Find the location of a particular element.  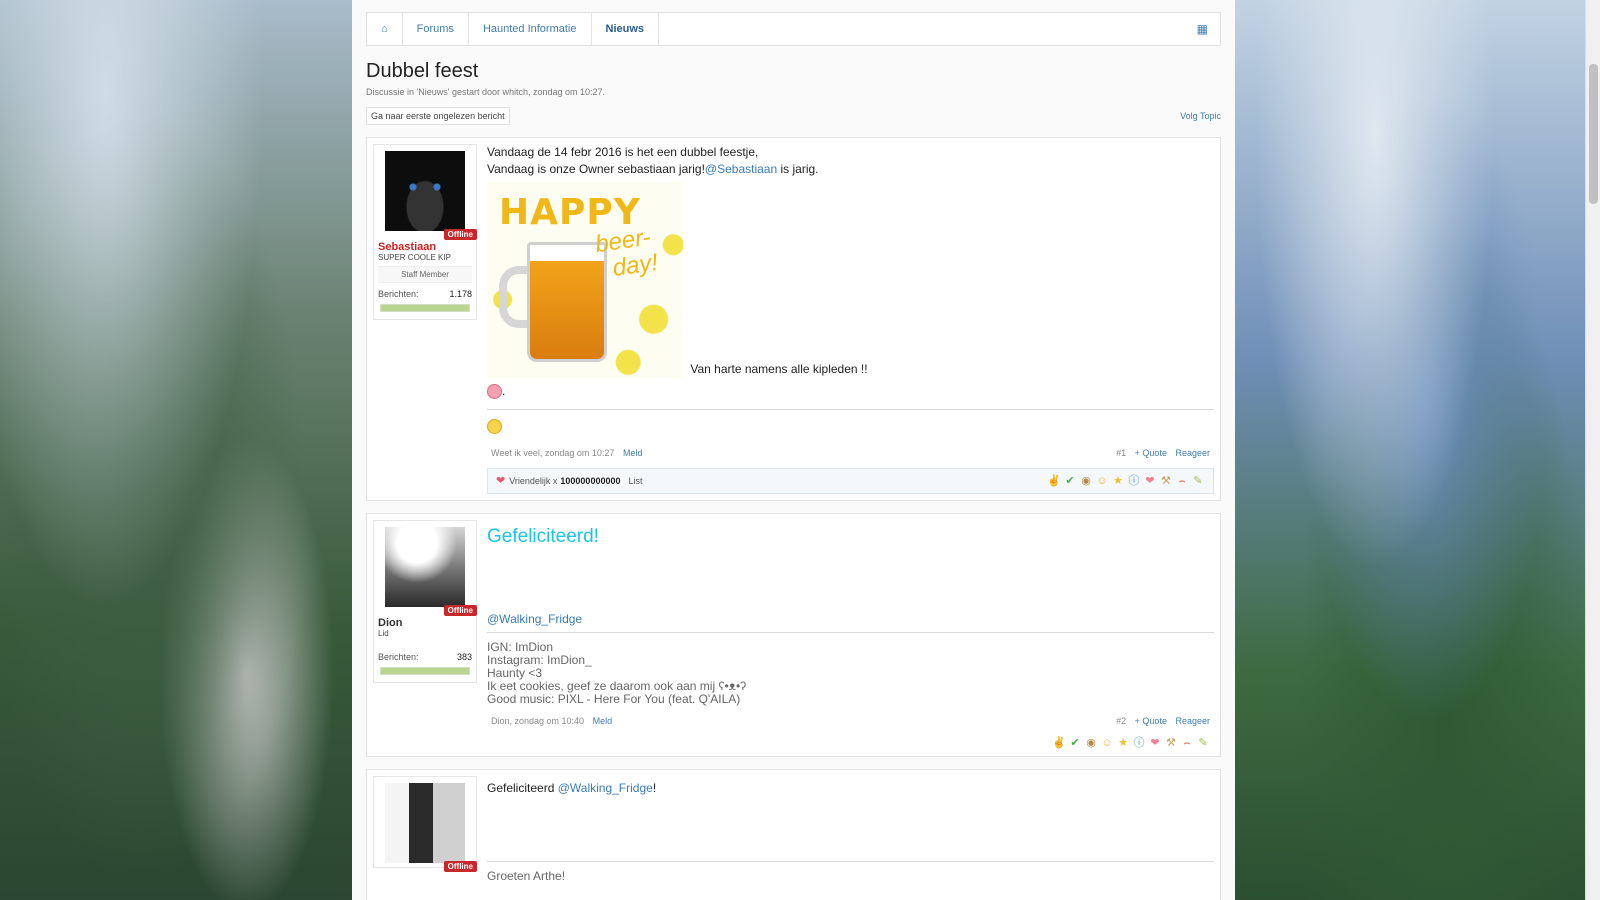

breadcrumb-haunted-informatie: Haunted Informatie is located at coordinates (530, 29).